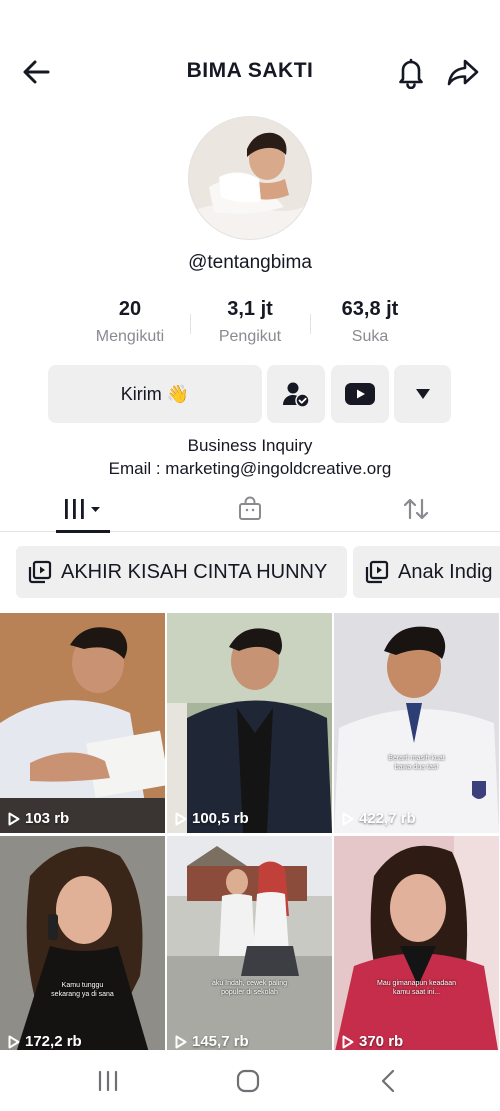  Describe the element at coordinates (250, 262) in the screenshot. I see `username: @tentangbima` at that location.